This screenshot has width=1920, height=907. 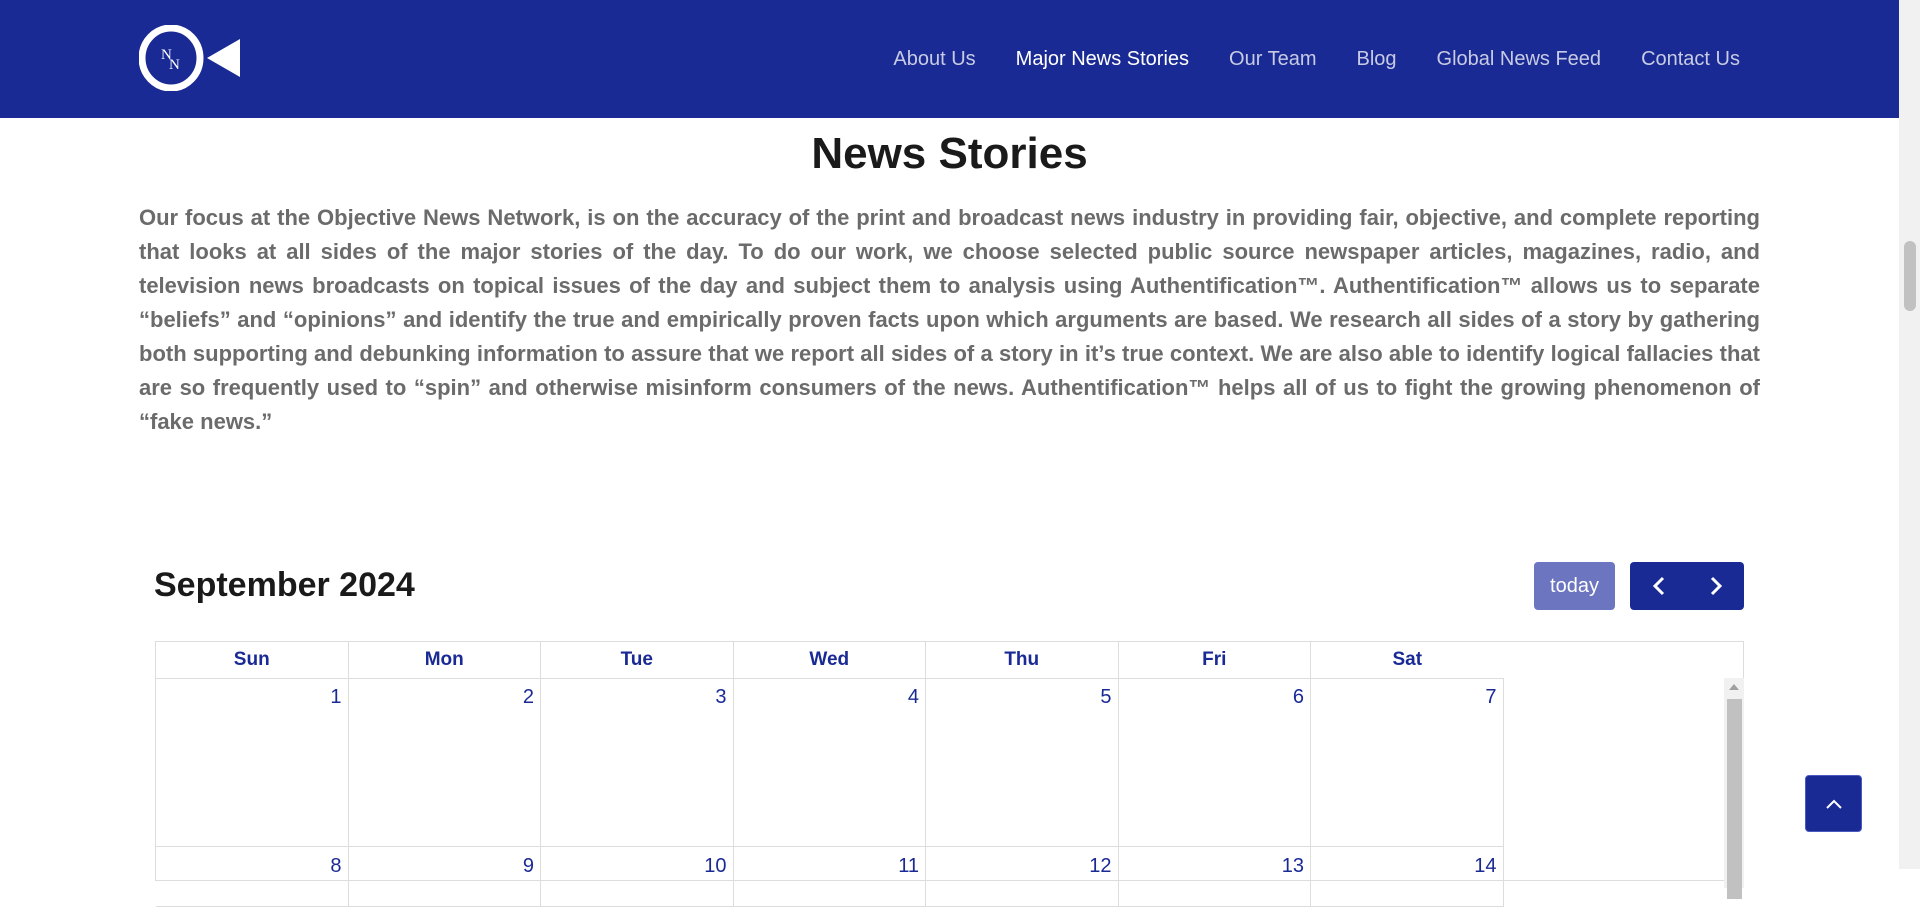 I want to click on dow-wed: Wed, so click(x=830, y=660).